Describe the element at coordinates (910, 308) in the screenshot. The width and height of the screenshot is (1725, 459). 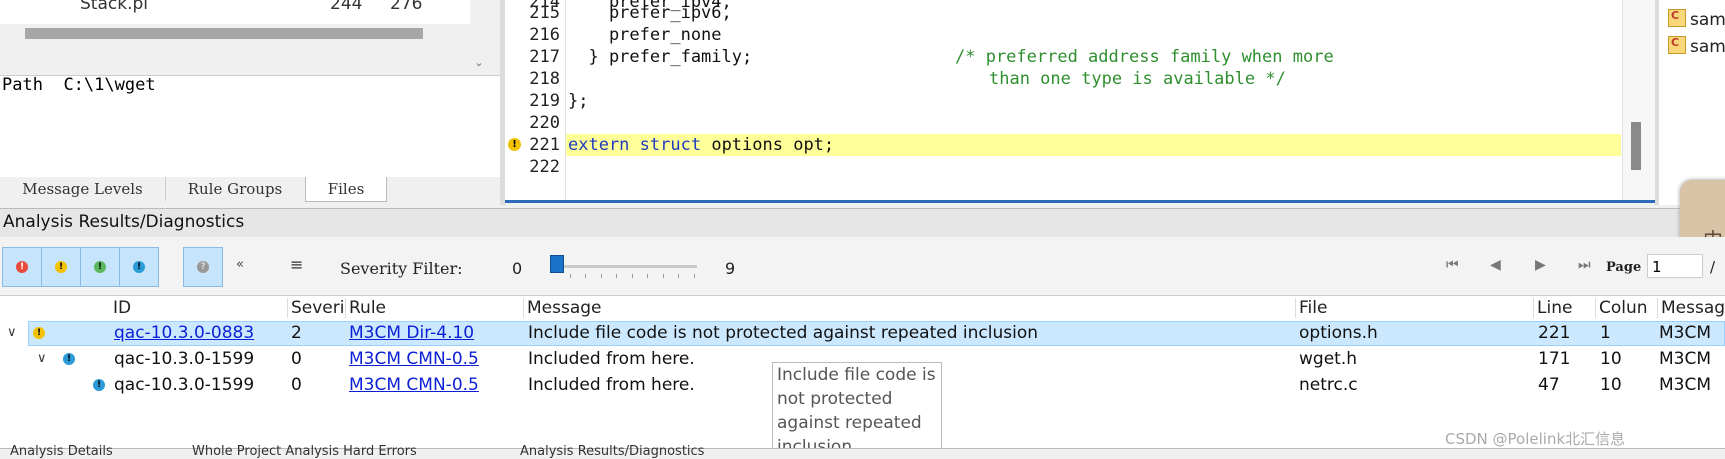
I see `column-header-message: Message` at that location.